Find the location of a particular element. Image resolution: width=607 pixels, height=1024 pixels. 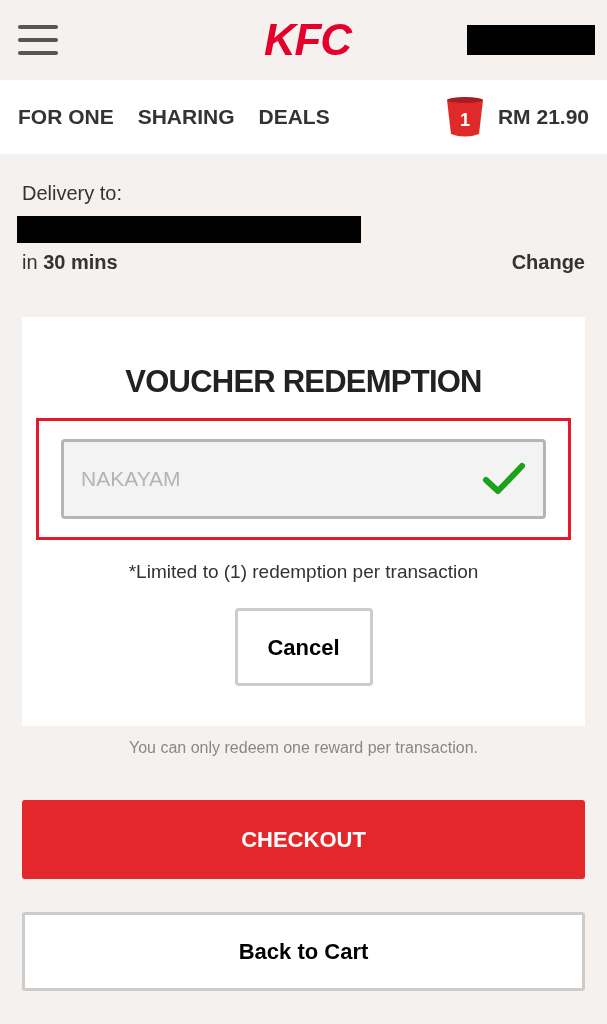

nav-link: SHARING is located at coordinates (186, 117).